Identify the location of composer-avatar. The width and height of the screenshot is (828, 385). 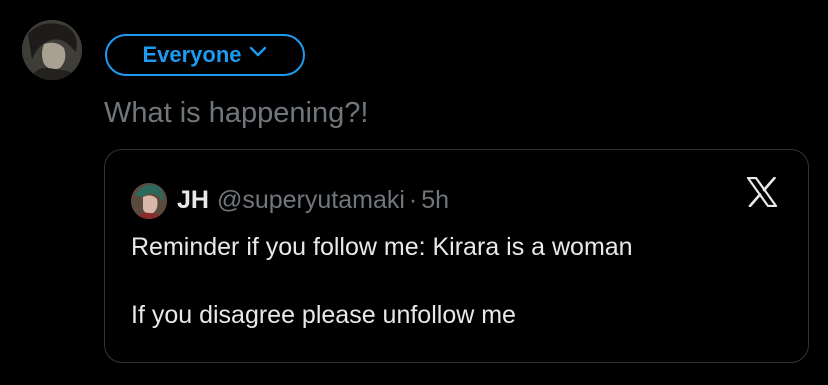
(52, 50).